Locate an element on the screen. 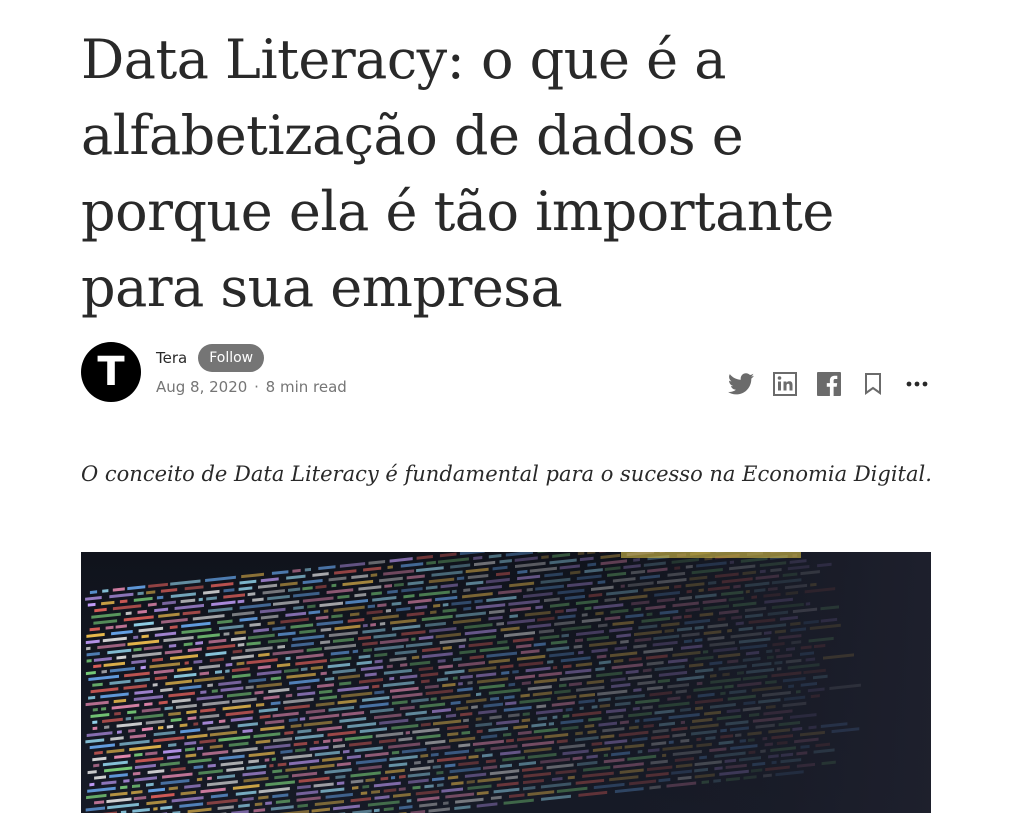  facebook-icon is located at coordinates (829, 384).